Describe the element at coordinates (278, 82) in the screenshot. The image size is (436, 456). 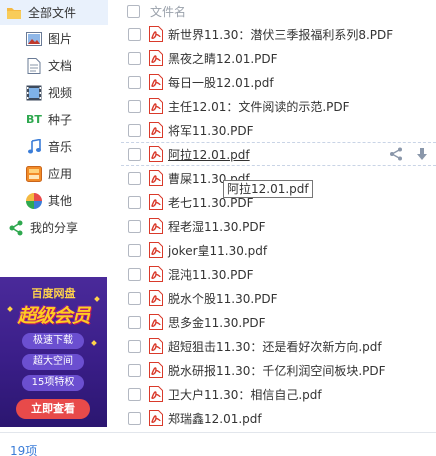
I see `file-row: 每日一股12.01.pdf` at that location.